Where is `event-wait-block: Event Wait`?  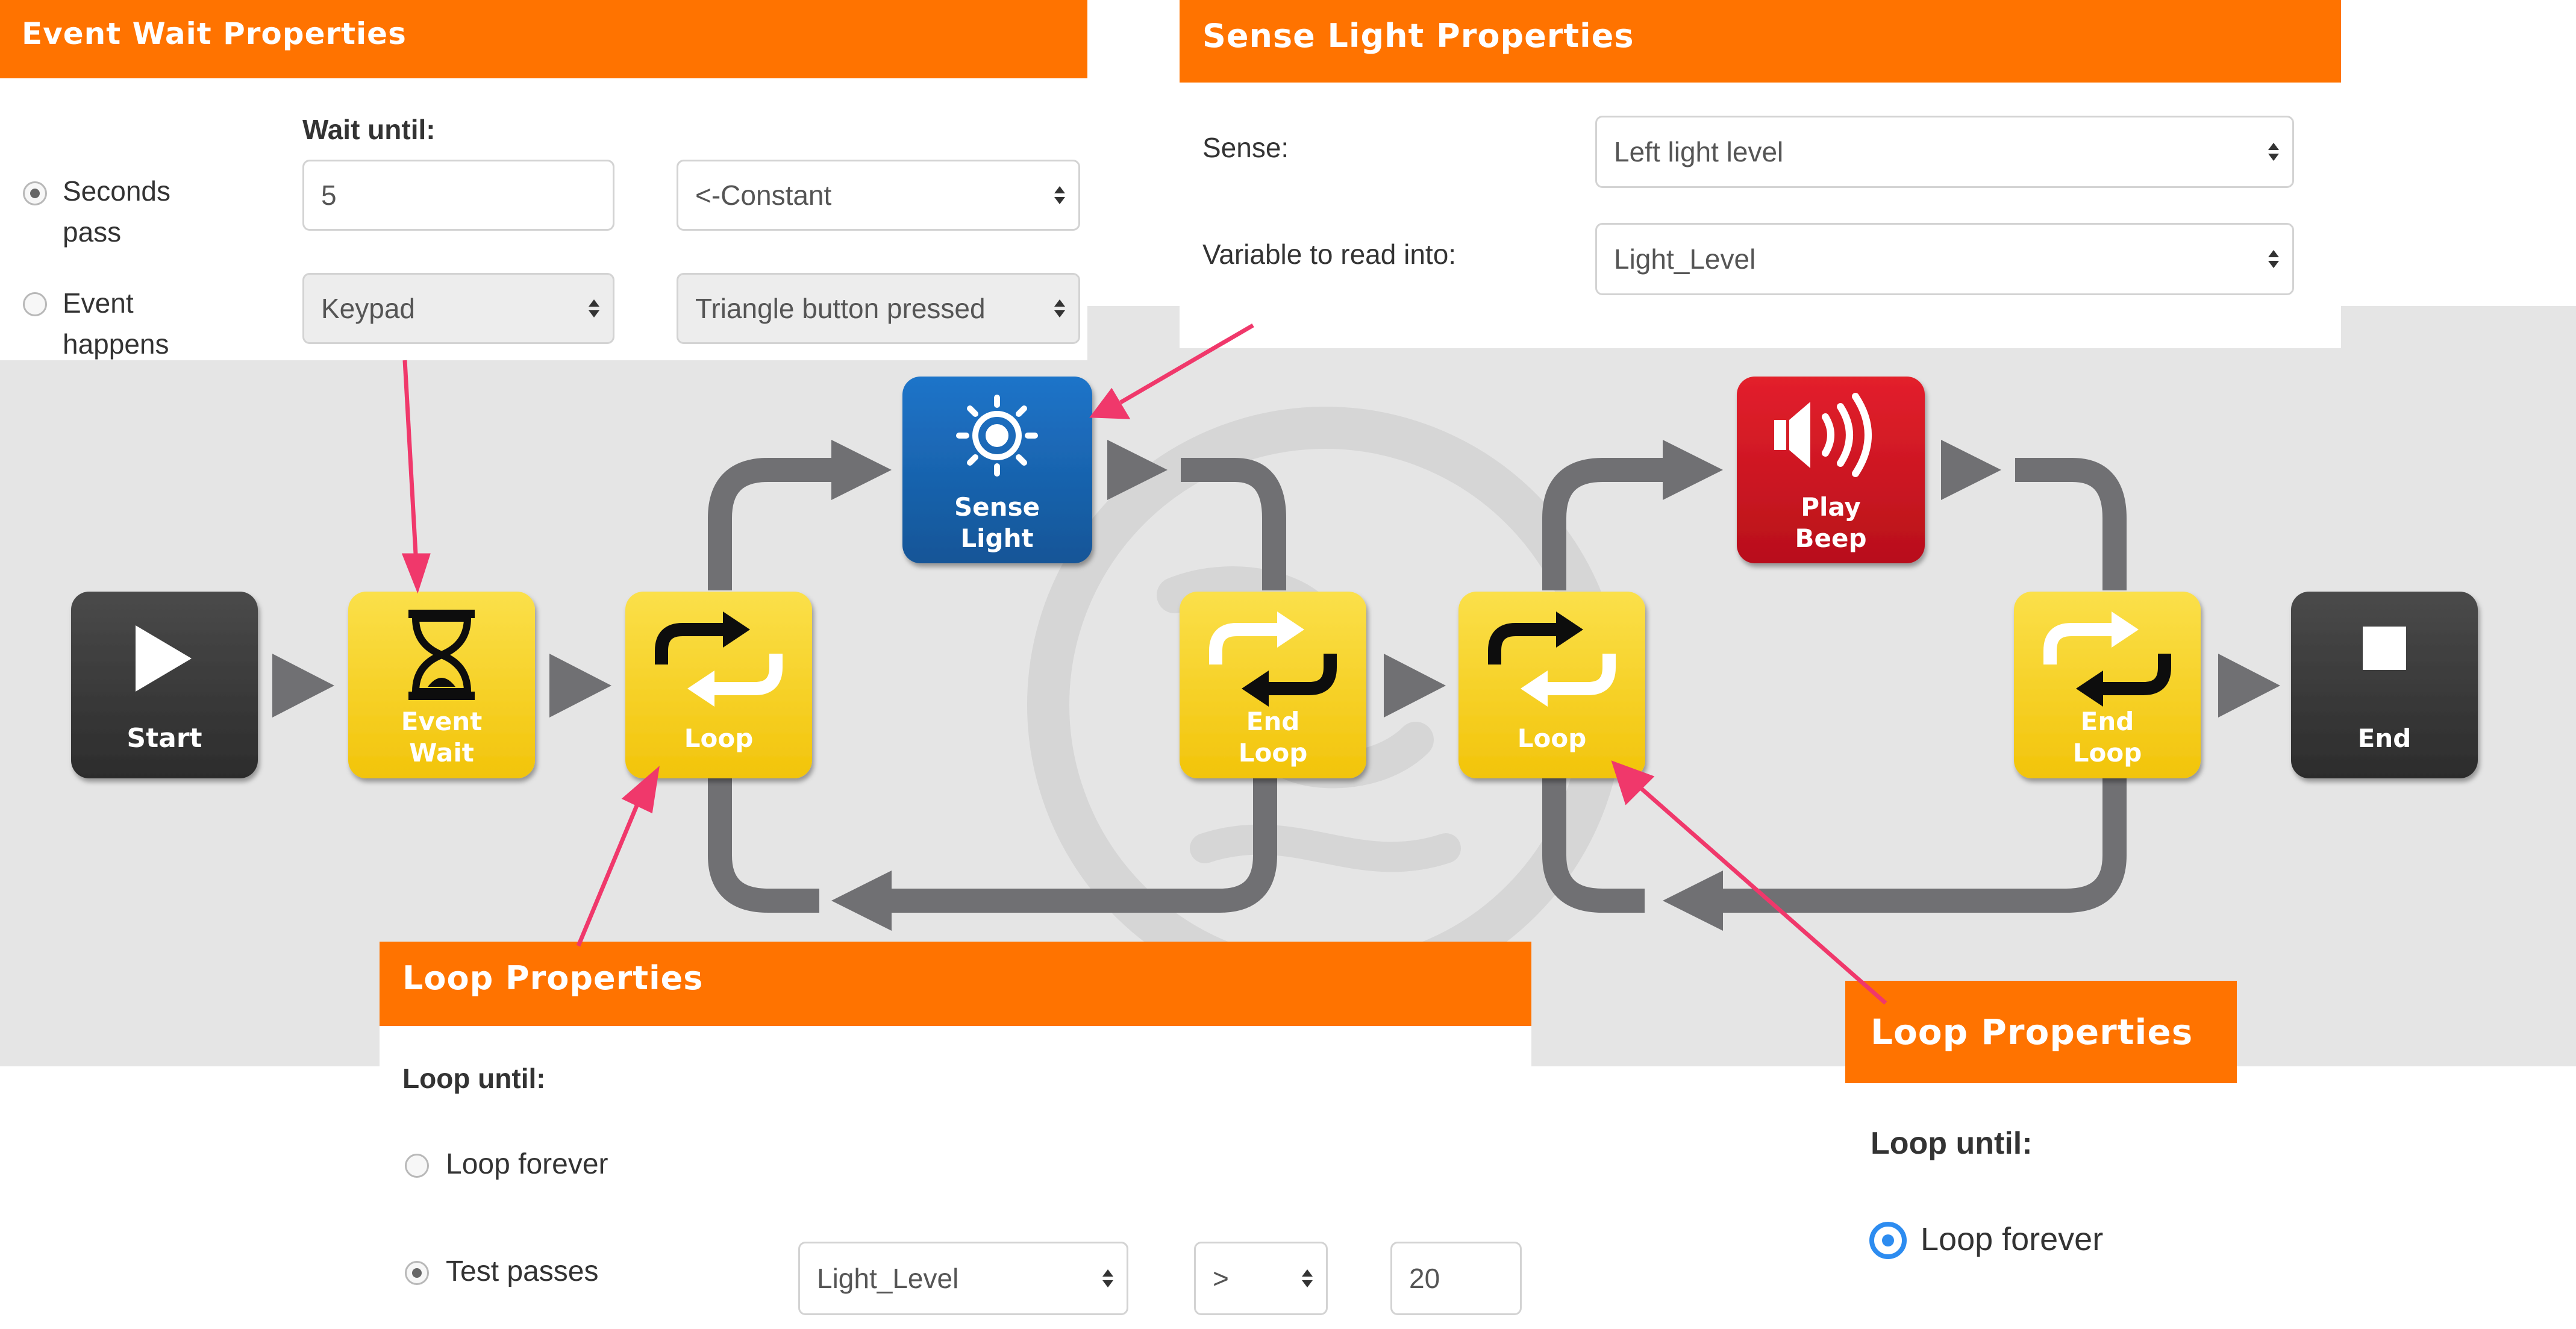 event-wait-block: Event Wait is located at coordinates (442, 685).